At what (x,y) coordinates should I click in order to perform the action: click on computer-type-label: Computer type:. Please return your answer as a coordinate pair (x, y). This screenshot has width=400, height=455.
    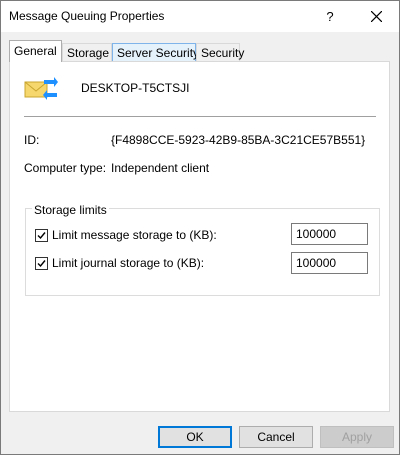
    Looking at the image, I should click on (65, 168).